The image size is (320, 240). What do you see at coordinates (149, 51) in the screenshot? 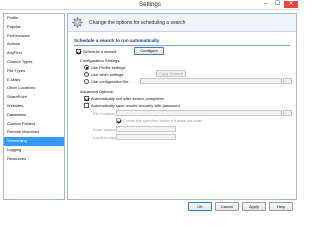
I see `configure-button: Configure` at bounding box center [149, 51].